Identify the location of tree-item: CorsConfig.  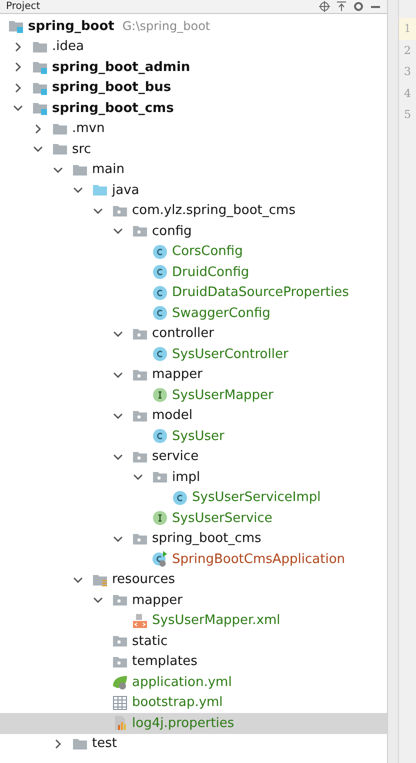
(193, 252).